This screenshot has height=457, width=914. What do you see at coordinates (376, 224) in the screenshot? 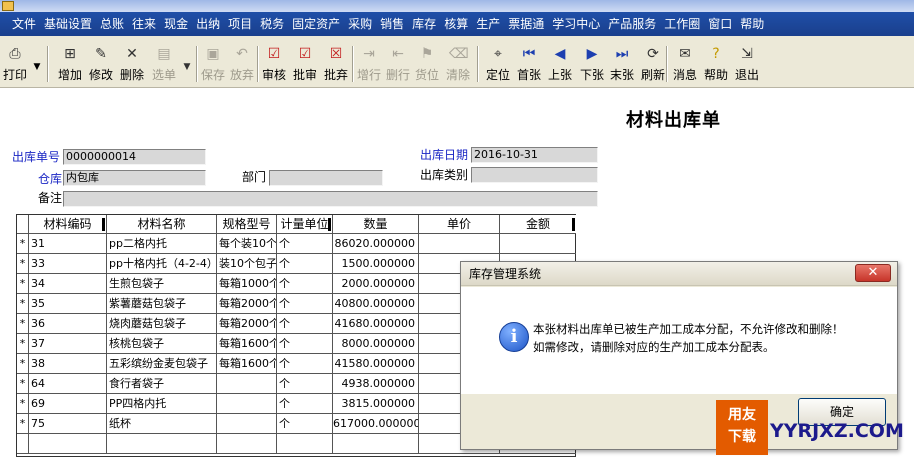
I see `grid-header-qty: 数量` at bounding box center [376, 224].